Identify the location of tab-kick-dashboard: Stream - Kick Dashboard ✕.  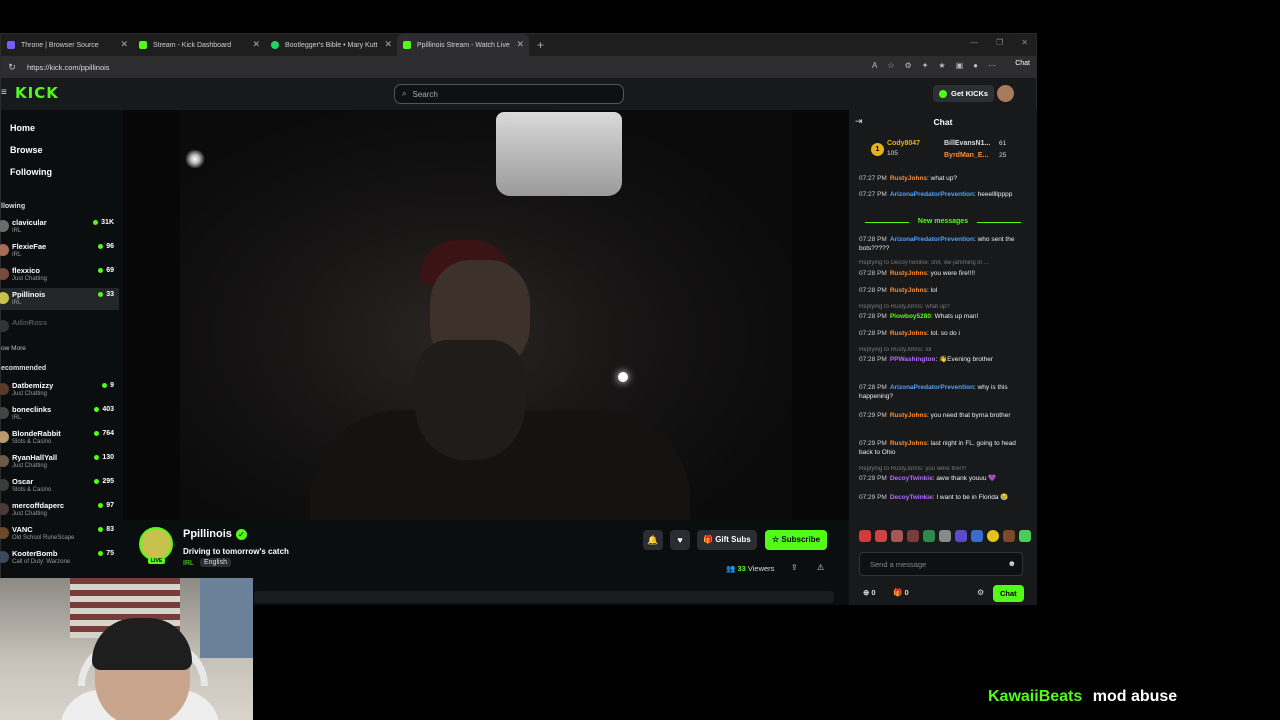
(199, 45).